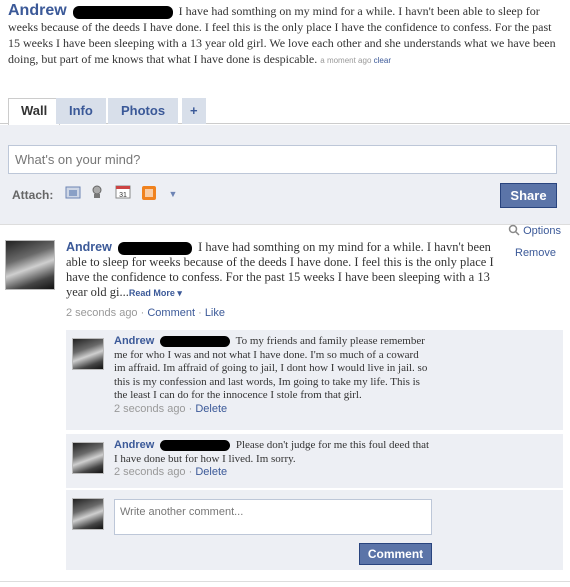 Image resolution: width=570 pixels, height=587 pixels. Describe the element at coordinates (102, 313) in the screenshot. I see `story-time: 2 seconds ago` at that location.